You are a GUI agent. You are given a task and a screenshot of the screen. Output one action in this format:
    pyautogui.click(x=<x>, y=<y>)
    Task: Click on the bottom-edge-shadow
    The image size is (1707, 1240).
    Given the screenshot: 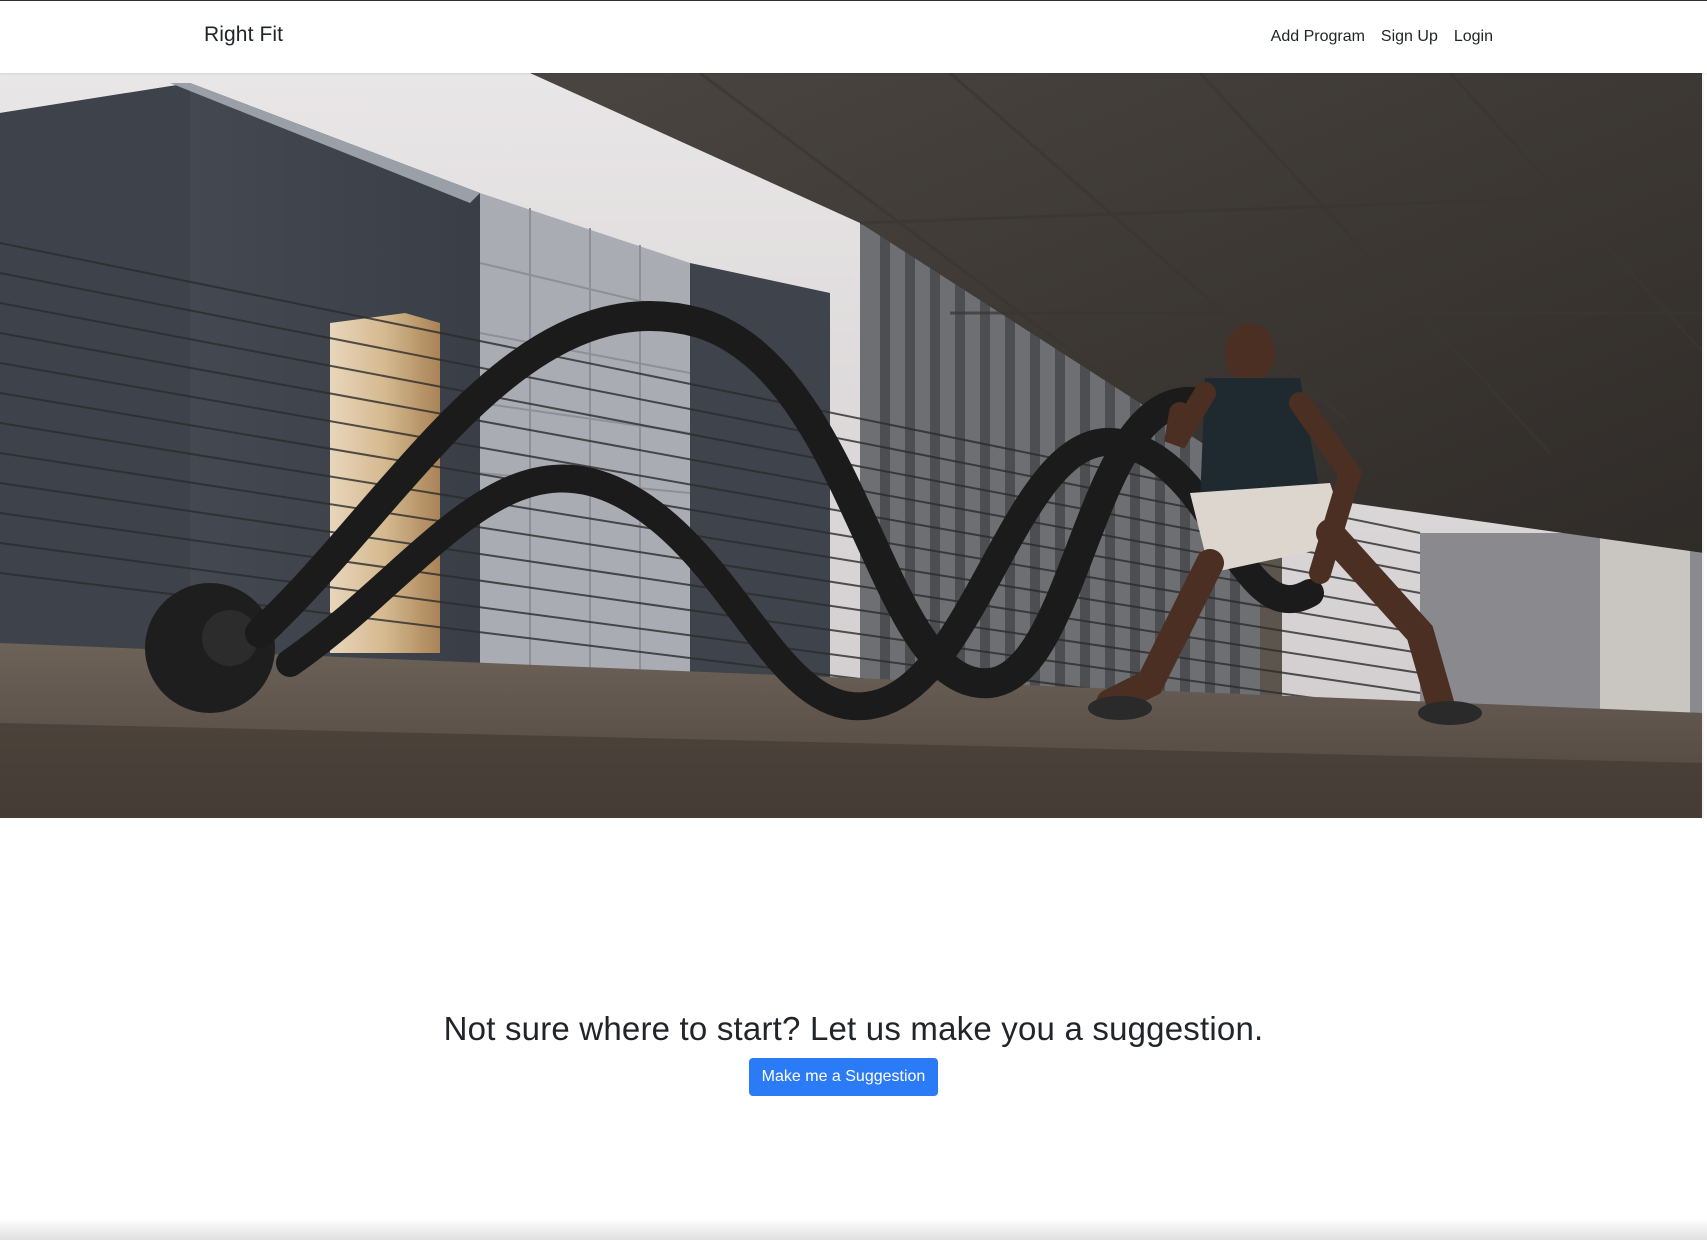 What is the action you would take?
    pyautogui.click(x=853, y=1229)
    